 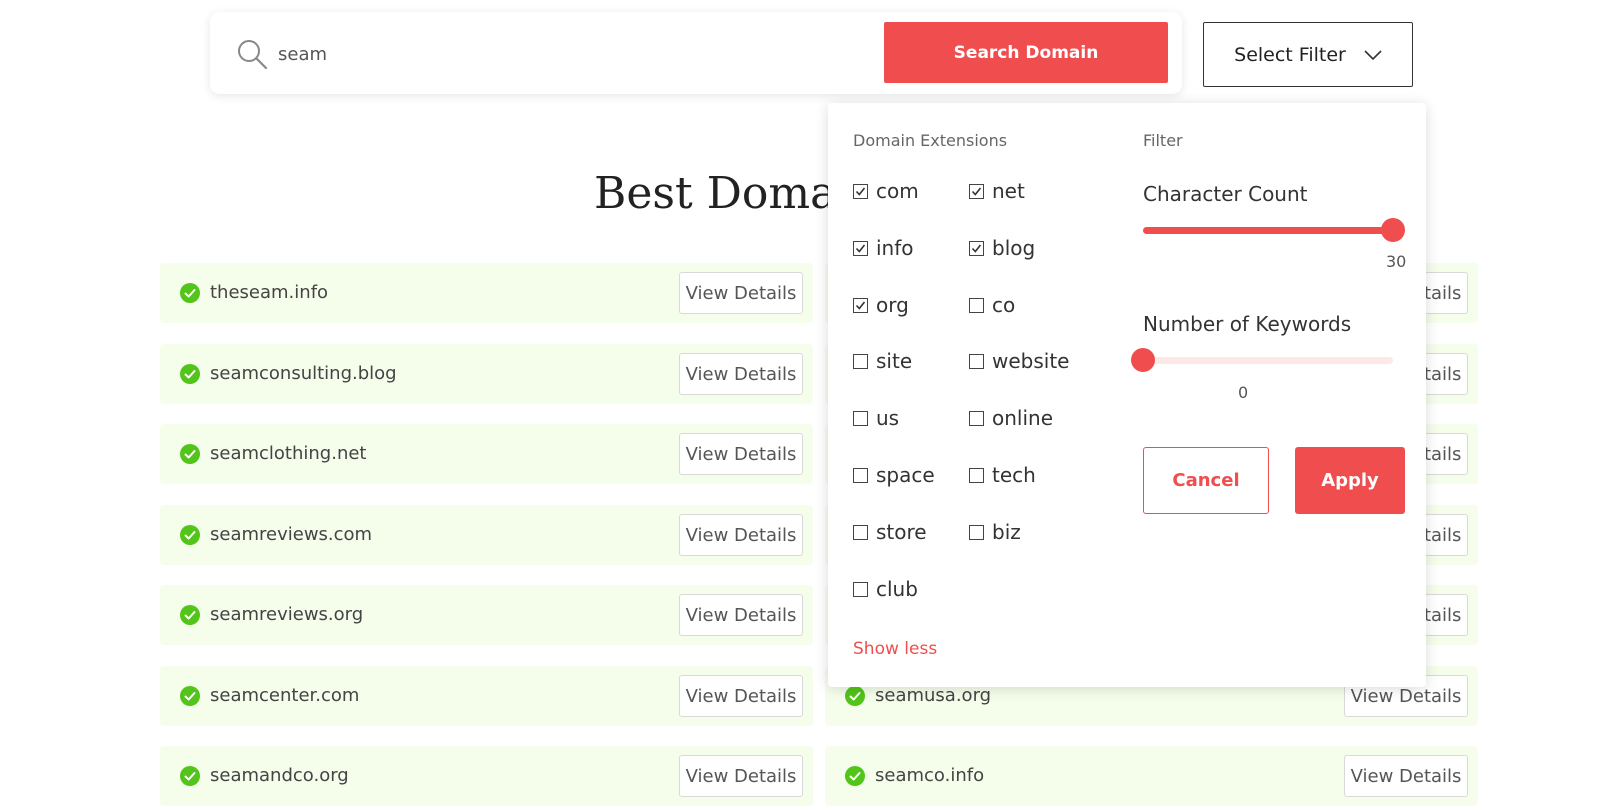 What do you see at coordinates (1373, 54) in the screenshot?
I see `chevron-down-icon` at bounding box center [1373, 54].